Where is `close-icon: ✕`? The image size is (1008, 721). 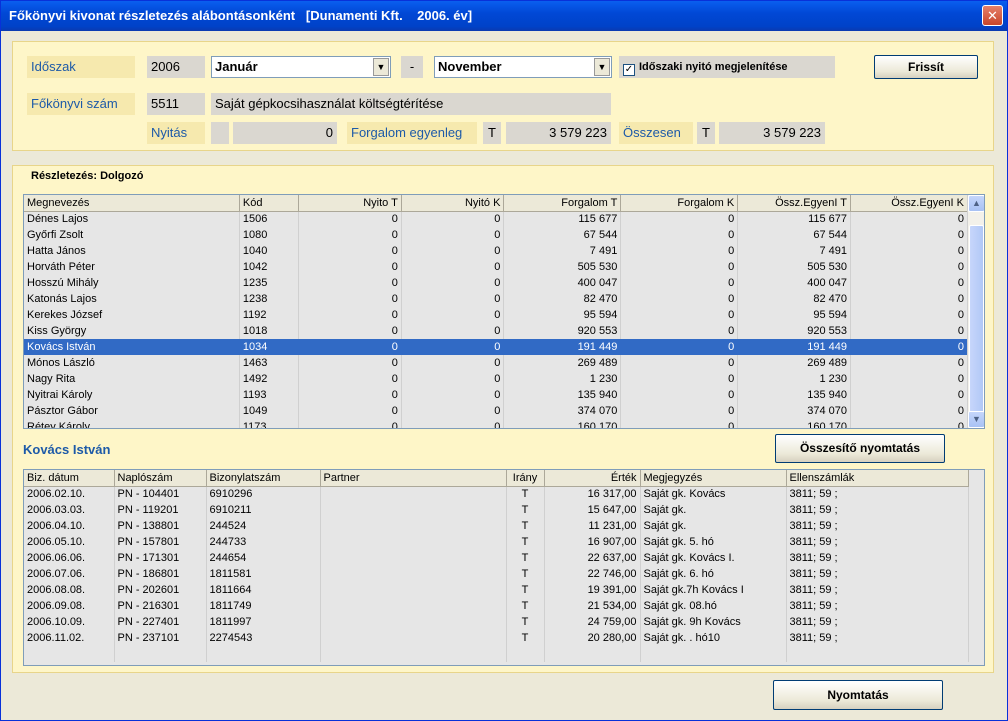
close-icon: ✕ is located at coordinates (992, 15).